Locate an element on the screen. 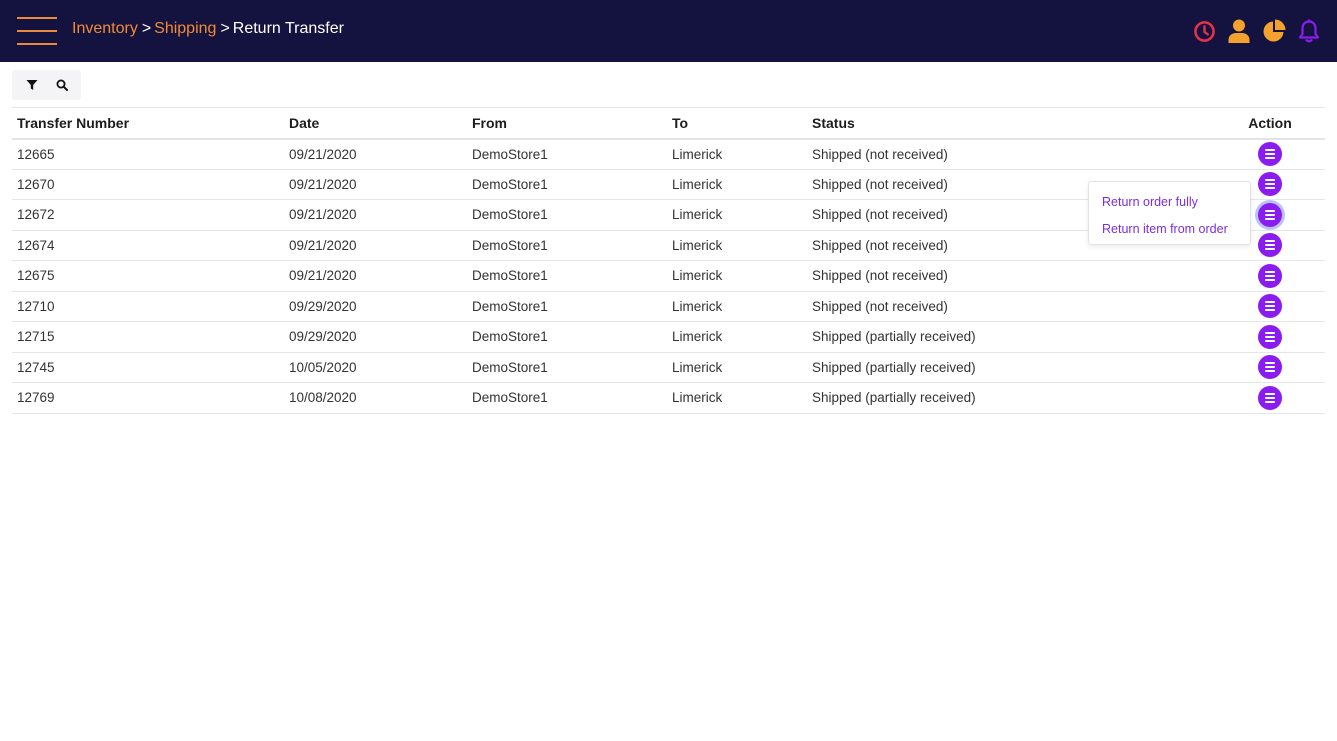 The width and height of the screenshot is (1337, 741). breadcrumb-current: Return Transfer is located at coordinates (288, 28).